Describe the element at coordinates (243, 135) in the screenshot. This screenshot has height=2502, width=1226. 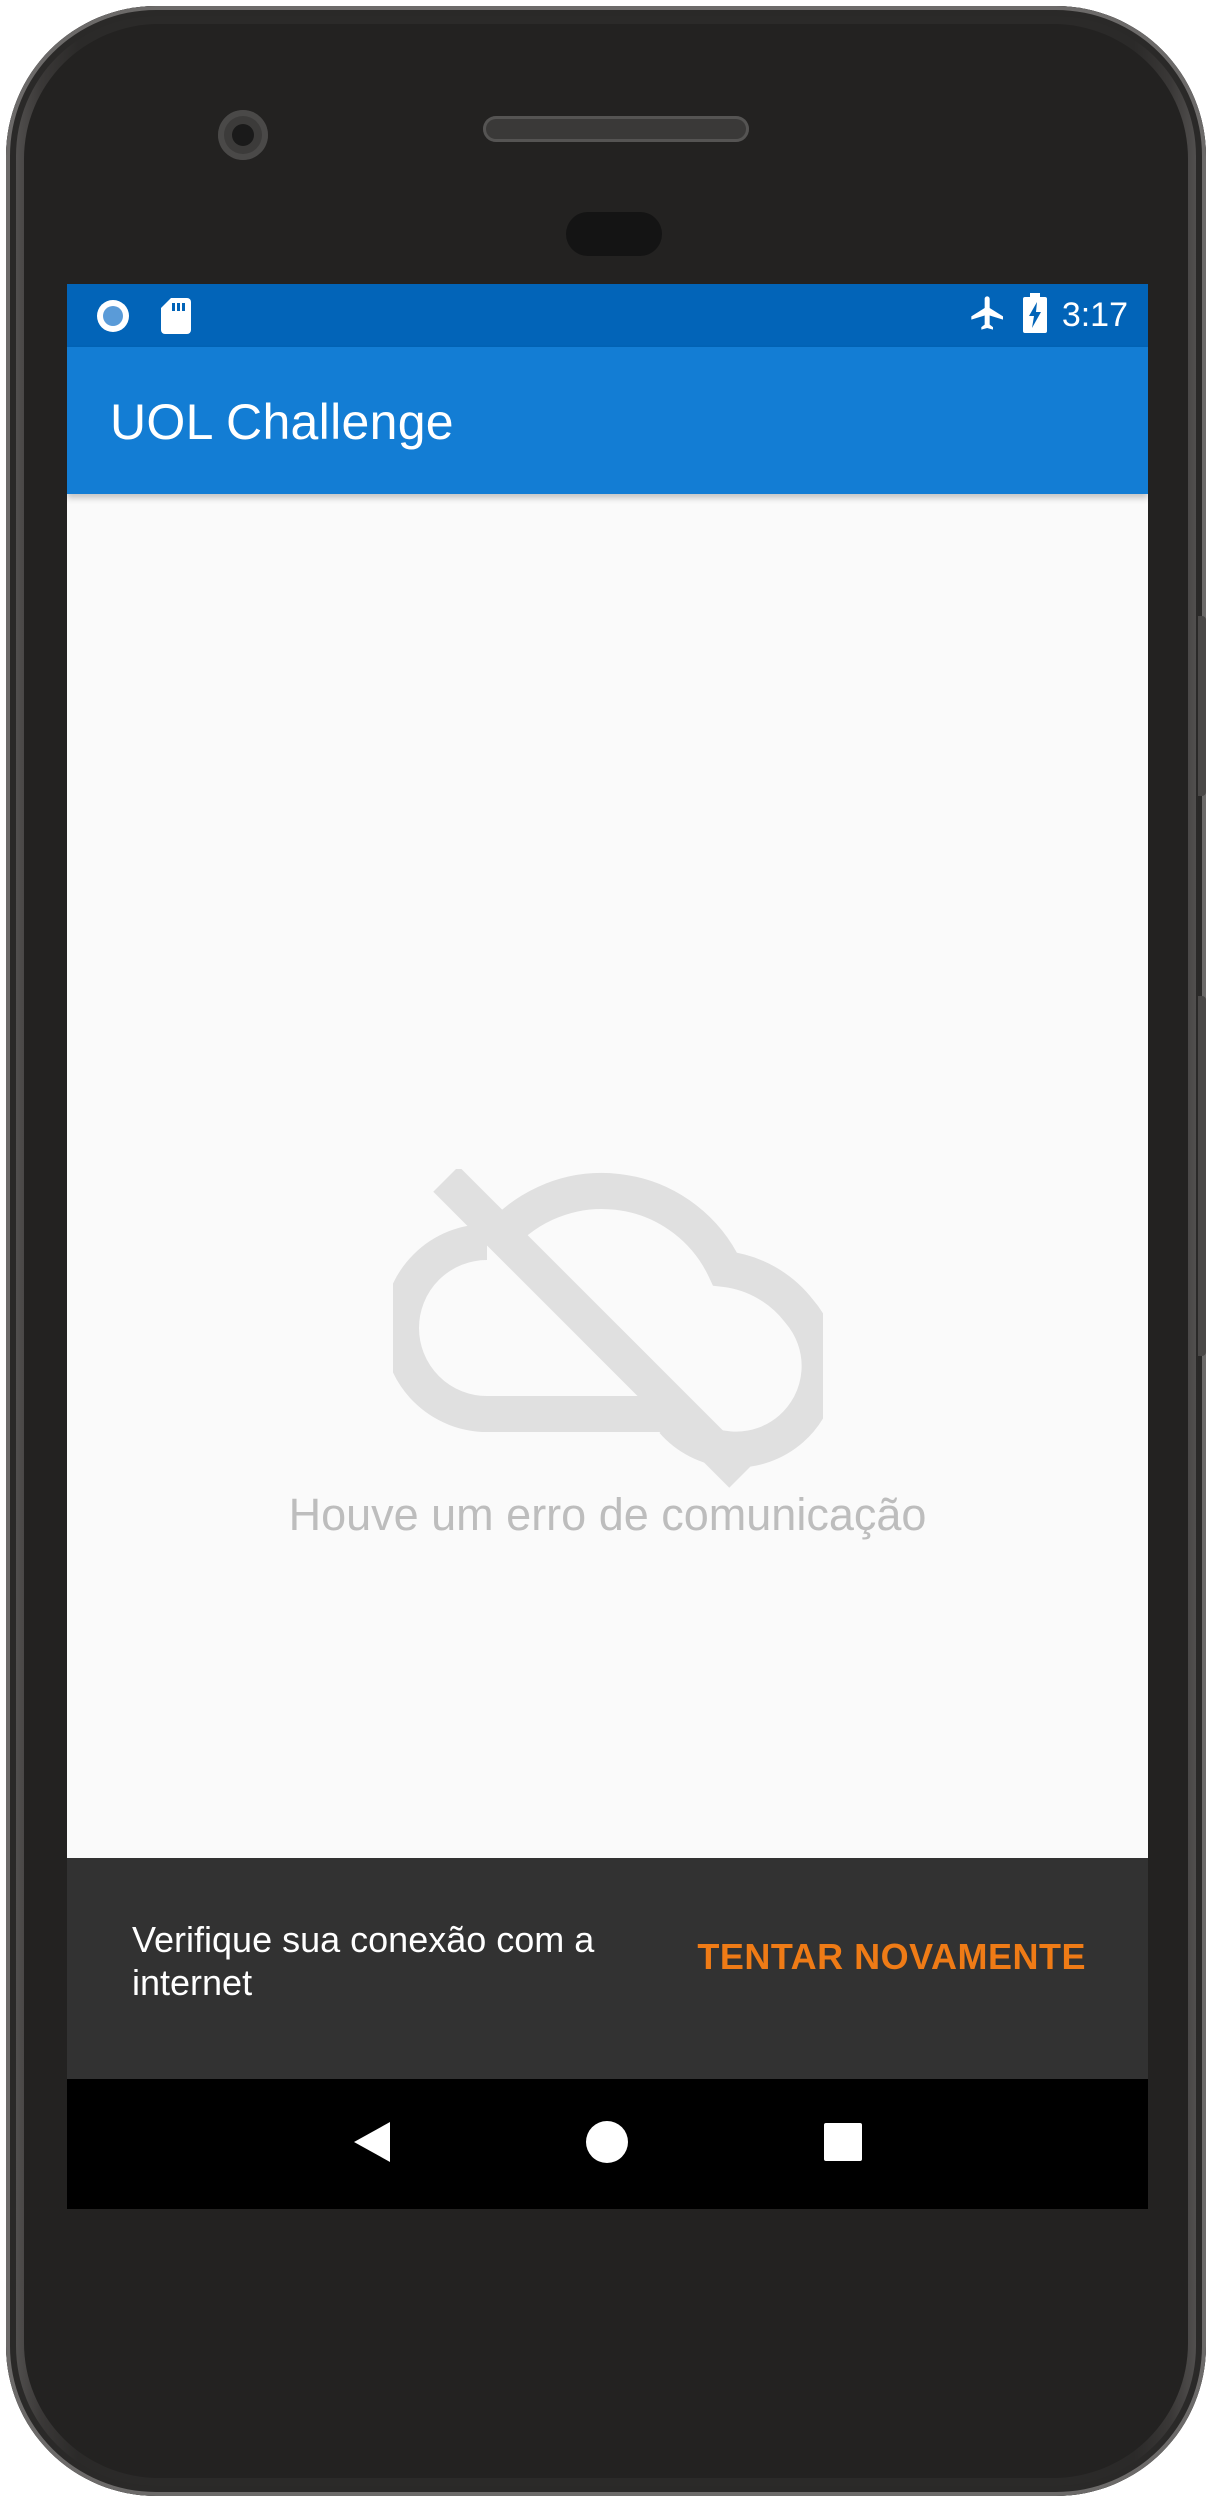
I see `front-camera` at that location.